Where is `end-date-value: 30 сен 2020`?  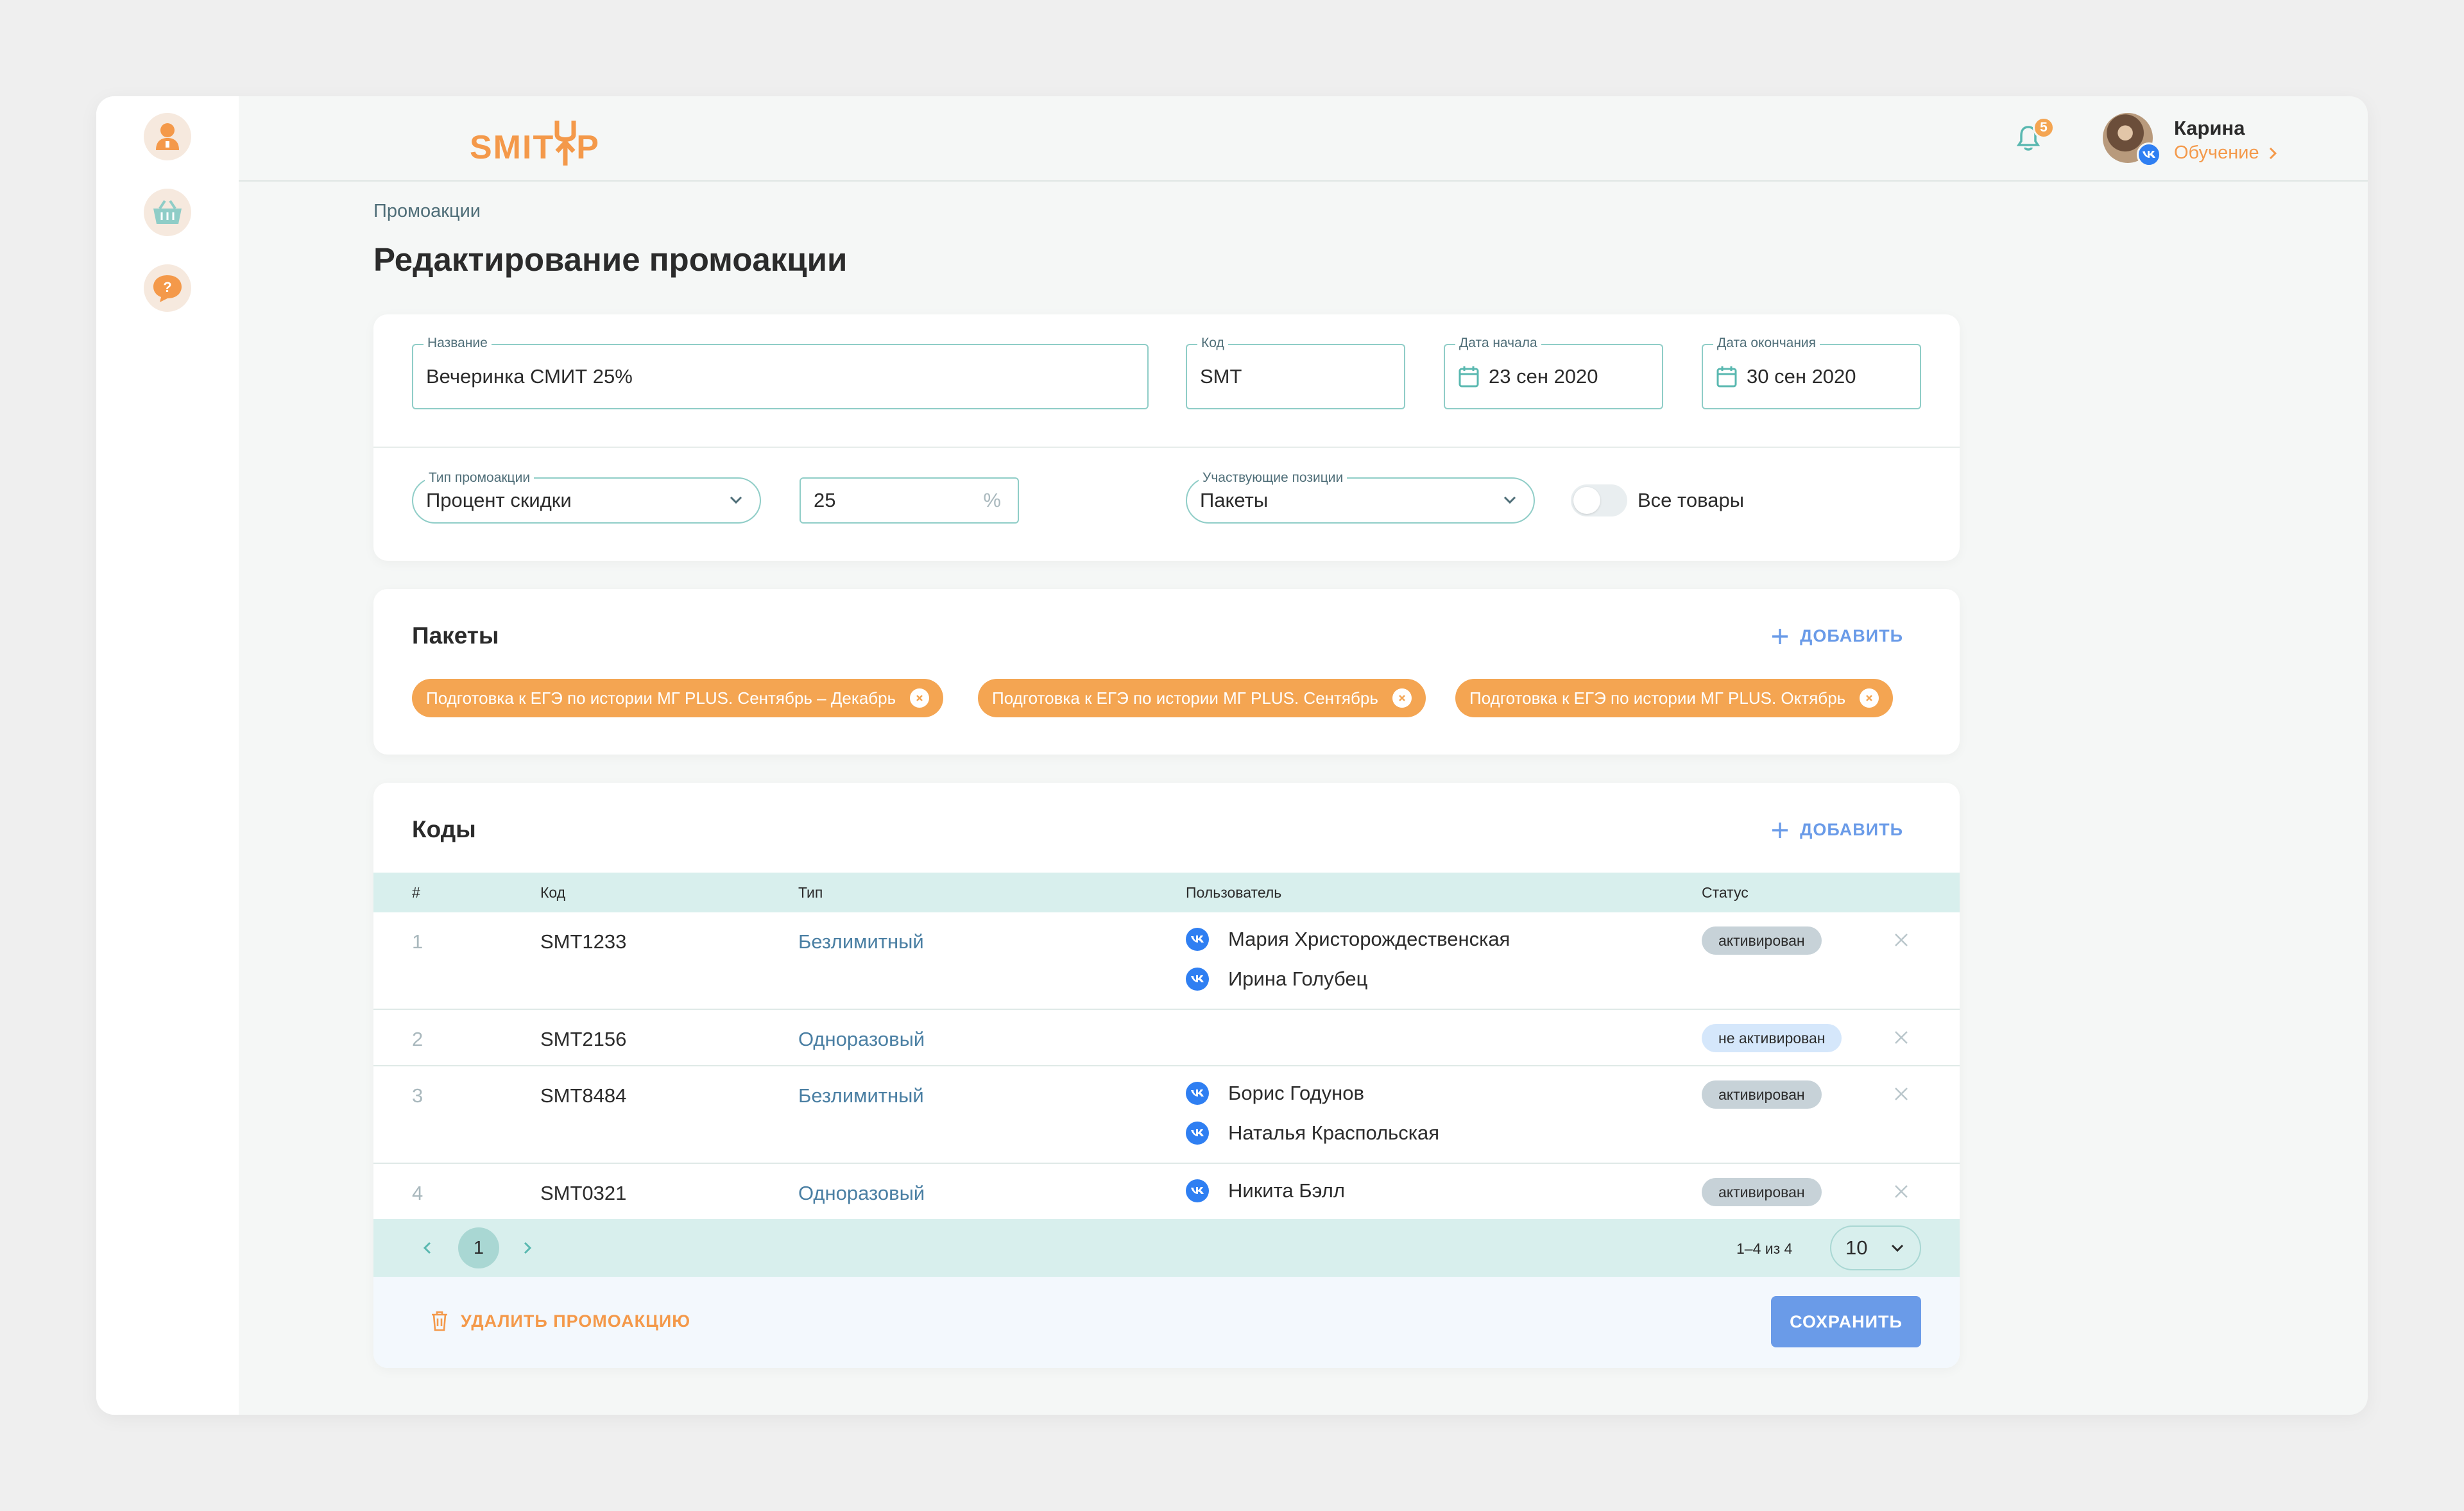
end-date-value: 30 сен 2020 is located at coordinates (1802, 376).